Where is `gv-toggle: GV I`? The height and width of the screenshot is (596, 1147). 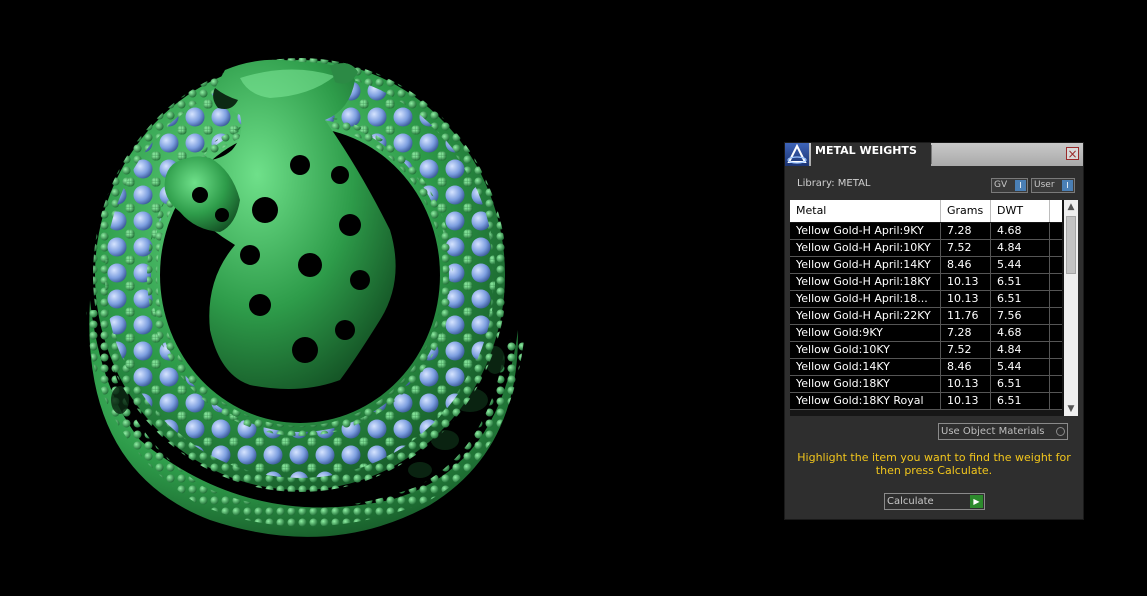
gv-toggle: GV I is located at coordinates (1009, 185).